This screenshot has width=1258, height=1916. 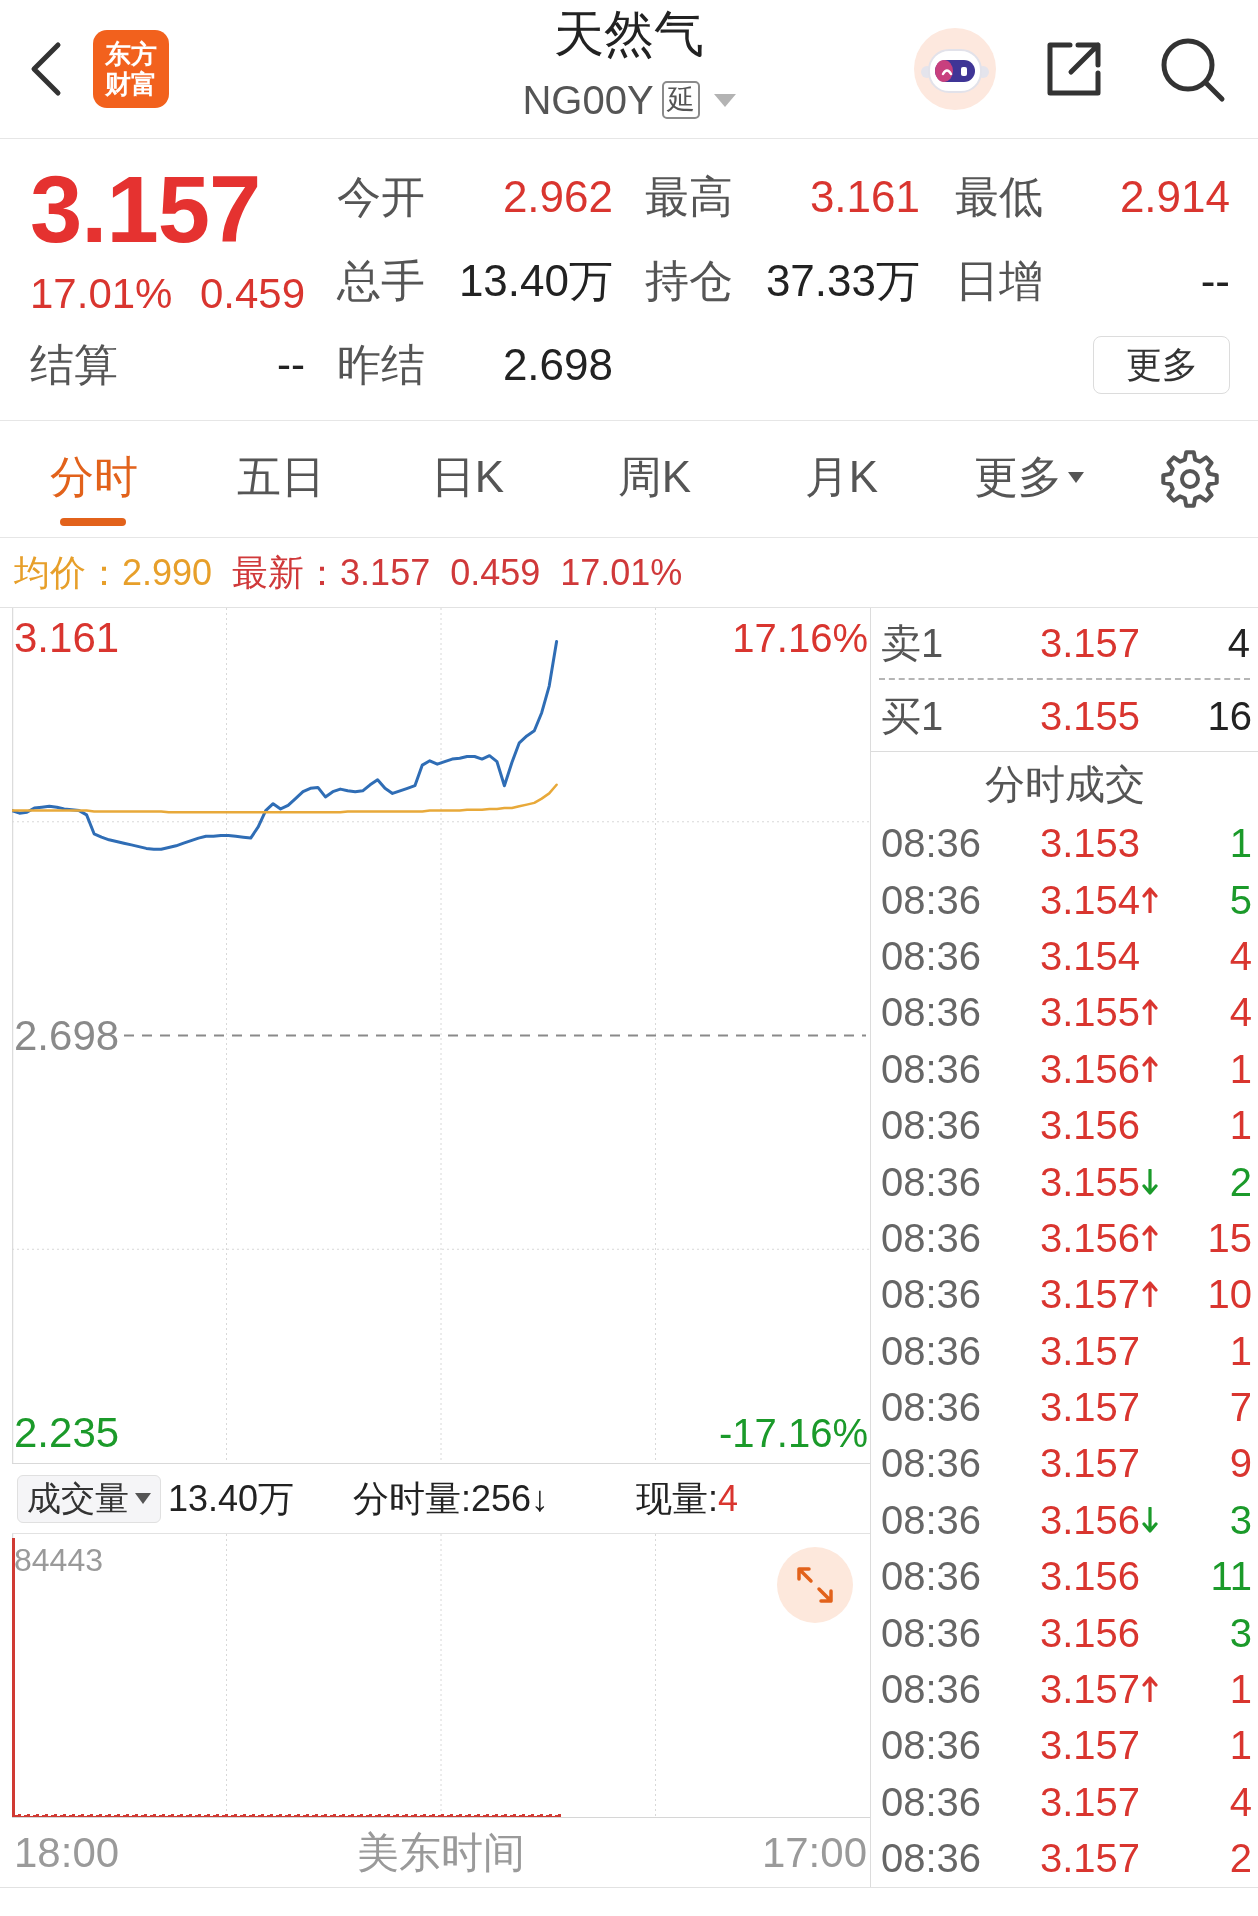 What do you see at coordinates (231, 1498) in the screenshot?
I see `total-volume: 13.40万` at bounding box center [231, 1498].